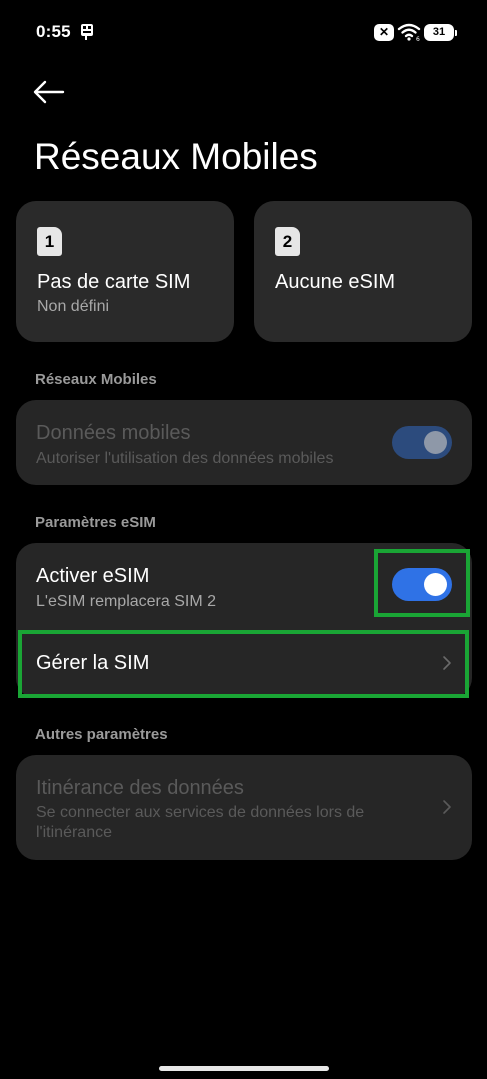 The image size is (487, 1079). I want to click on status-icons: ✕ 6 31, so click(415, 32).